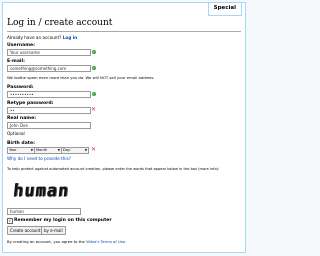 The height and width of the screenshot is (256, 320). I want to click on password-label: Password:, so click(20, 87).